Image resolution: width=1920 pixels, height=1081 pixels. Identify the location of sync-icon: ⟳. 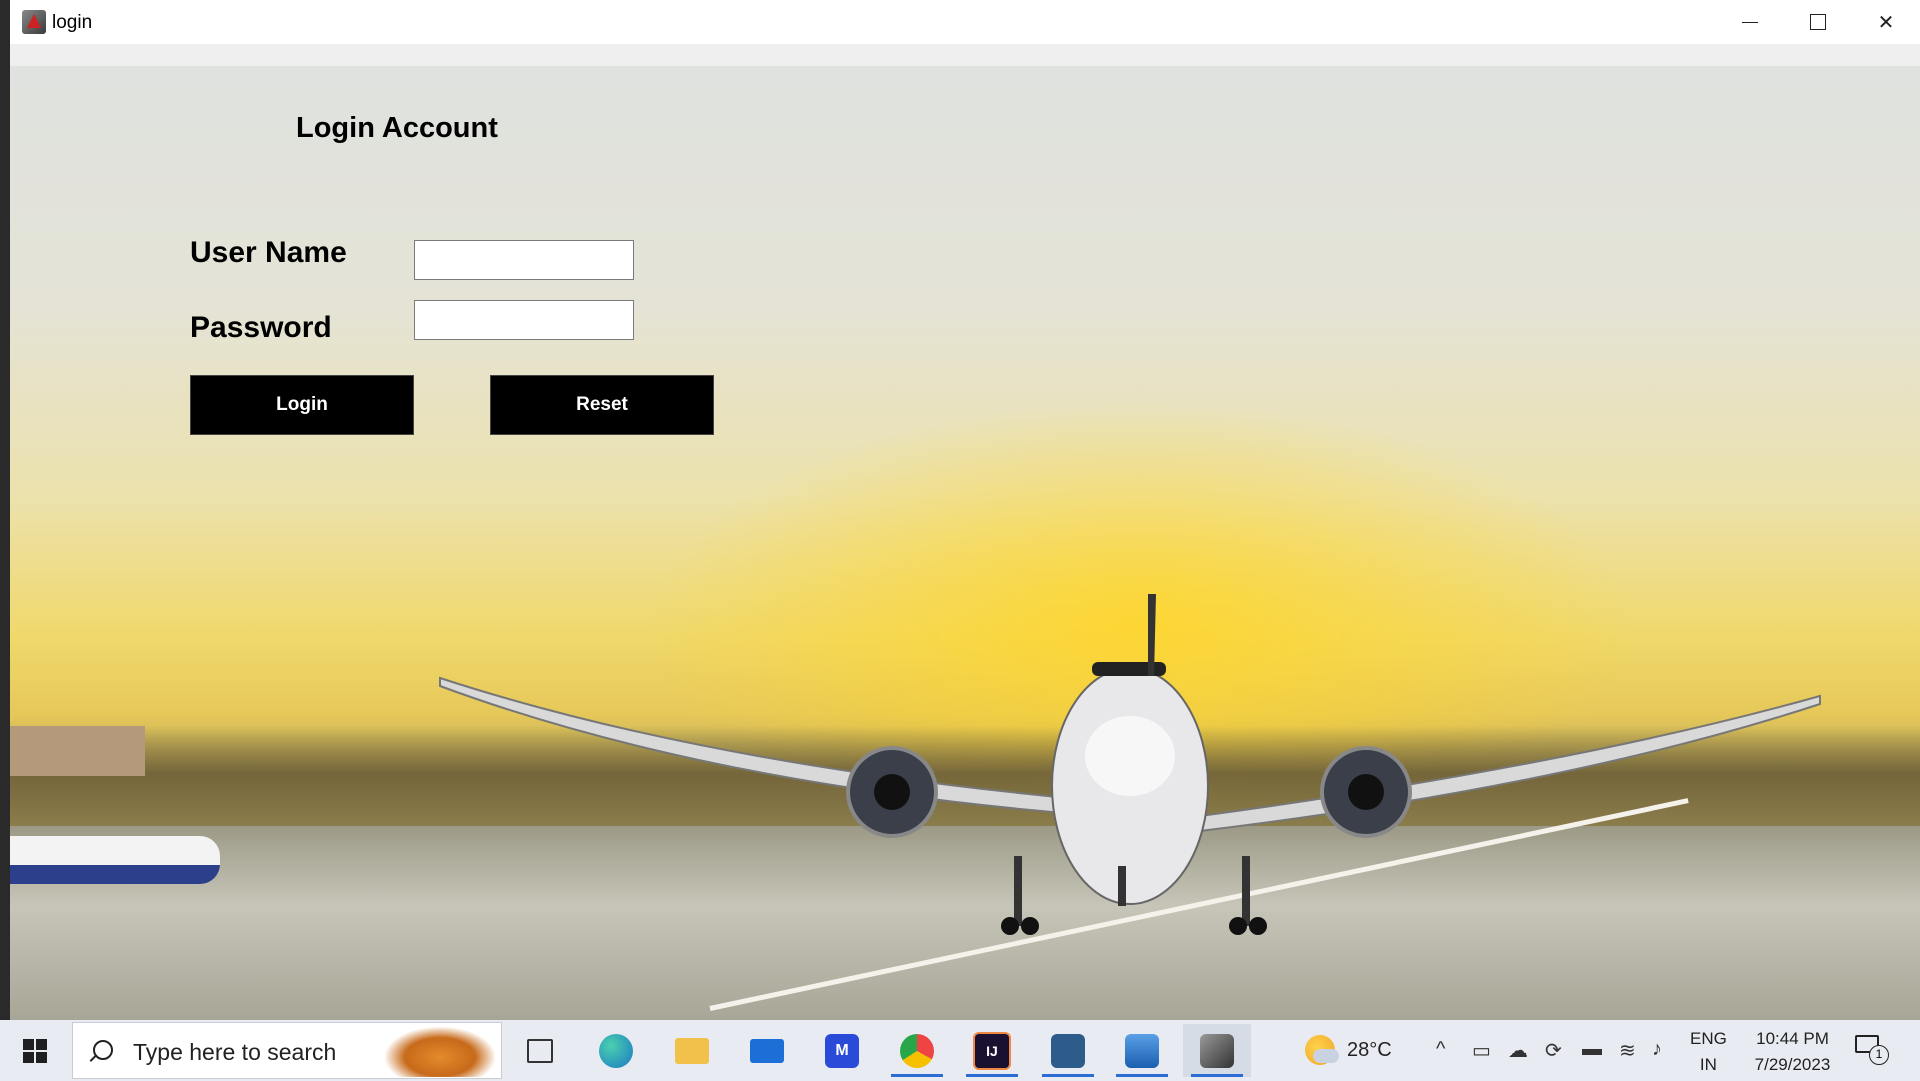
(1553, 1050).